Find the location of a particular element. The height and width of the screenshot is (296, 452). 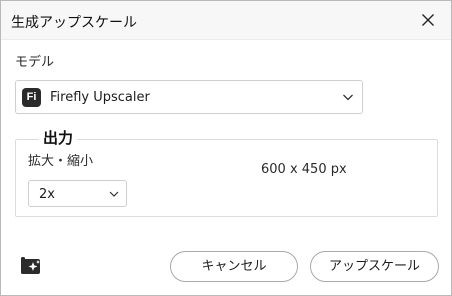

close-icon is located at coordinates (428, 20).